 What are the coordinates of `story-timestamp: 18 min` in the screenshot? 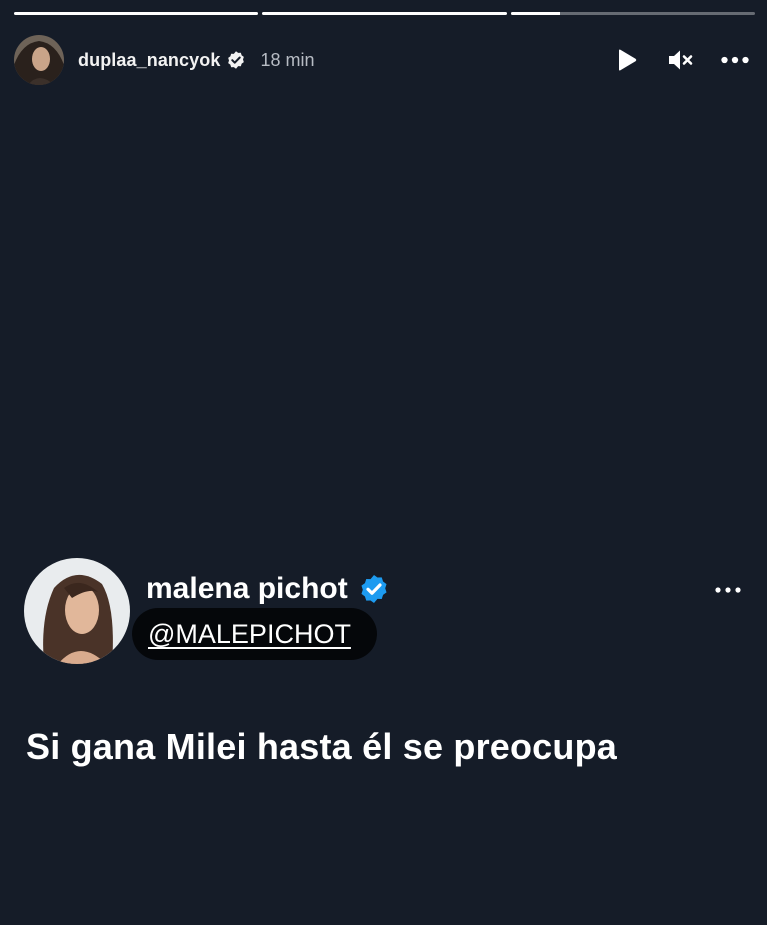 It's located at (287, 59).